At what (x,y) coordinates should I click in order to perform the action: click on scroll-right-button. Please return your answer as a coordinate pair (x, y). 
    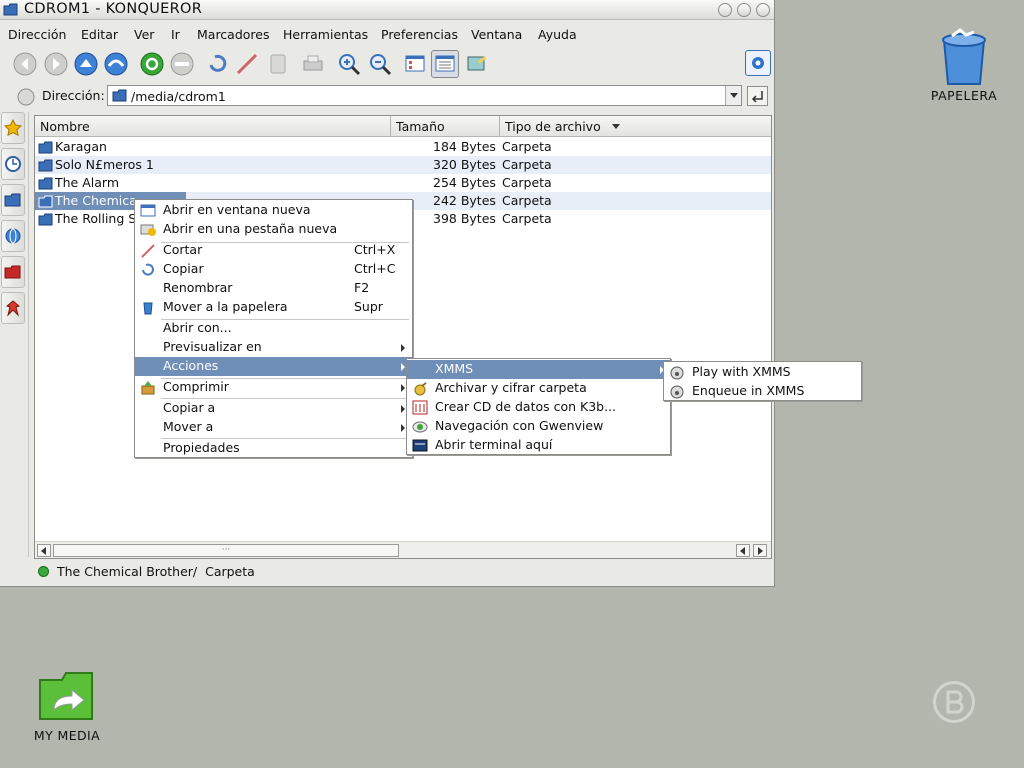
    Looking at the image, I should click on (760, 550).